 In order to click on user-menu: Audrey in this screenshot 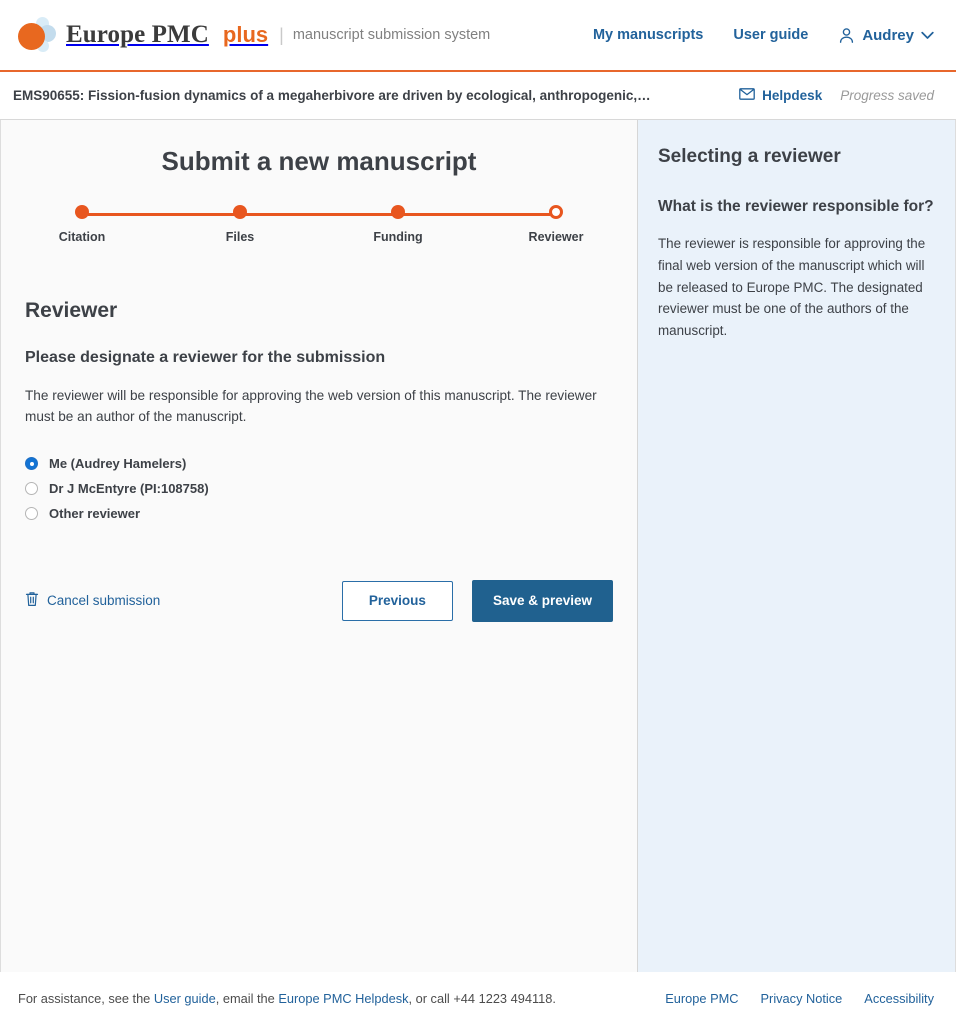, I will do `click(886, 35)`.